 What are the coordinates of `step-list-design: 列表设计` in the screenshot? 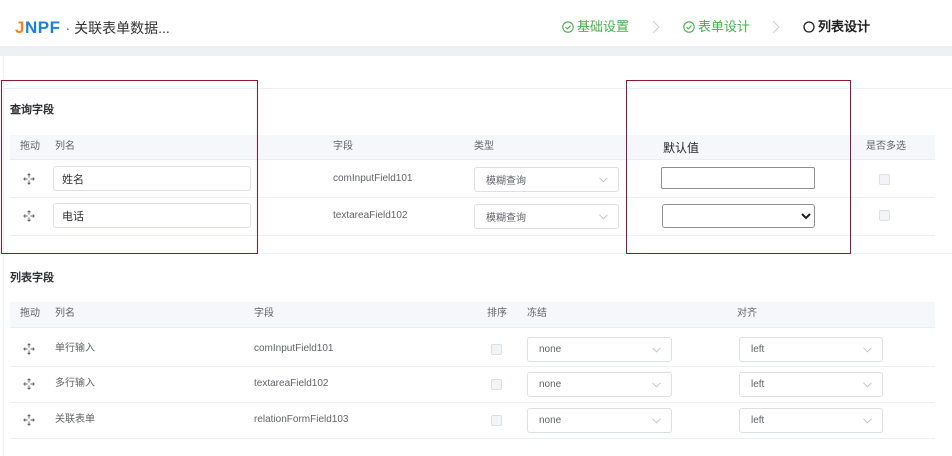 It's located at (836, 27).